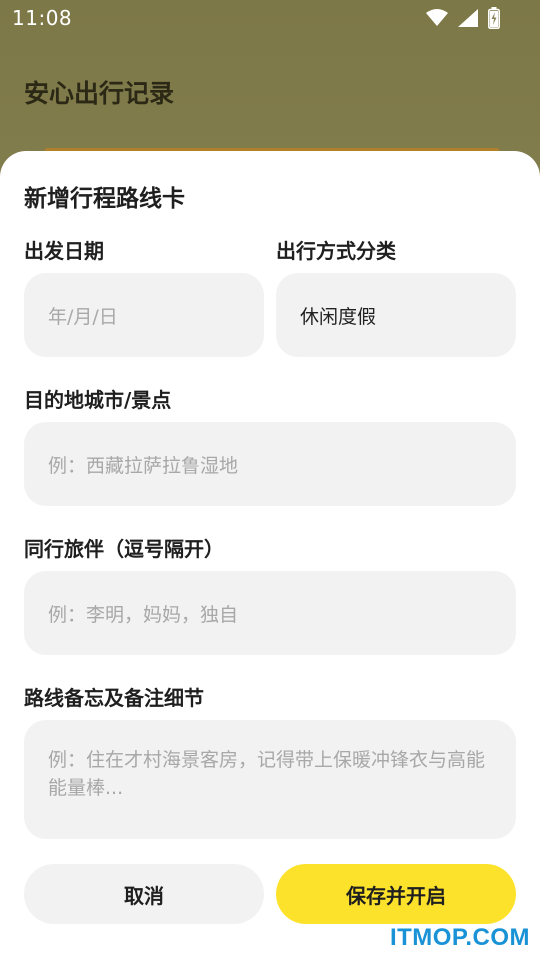 This screenshot has height=960, width=540. What do you see at coordinates (124, 549) in the screenshot?
I see `companions-label: 同行旅伴（逗号隔开）` at bounding box center [124, 549].